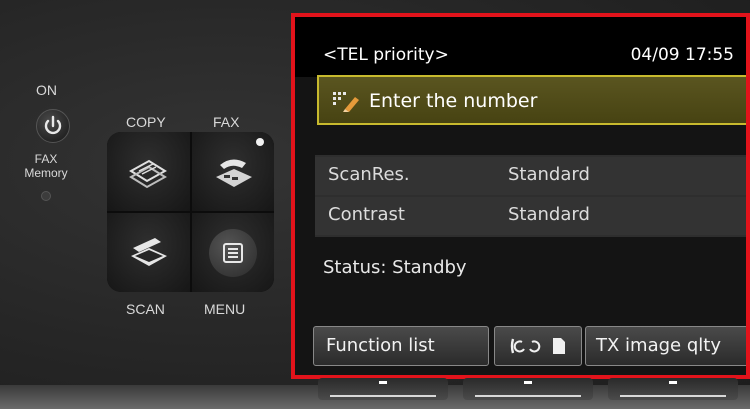 The image size is (750, 409). Describe the element at coordinates (528, 389) in the screenshot. I see `center-function-button` at that location.